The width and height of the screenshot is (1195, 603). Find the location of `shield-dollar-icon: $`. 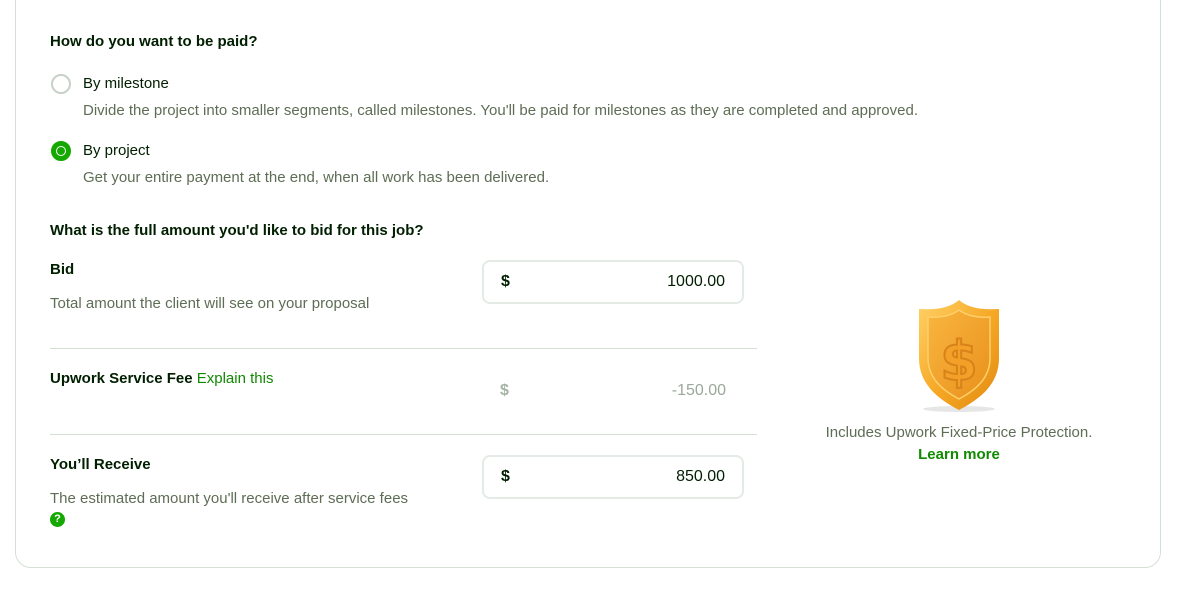

shield-dollar-icon: $ is located at coordinates (959, 356).